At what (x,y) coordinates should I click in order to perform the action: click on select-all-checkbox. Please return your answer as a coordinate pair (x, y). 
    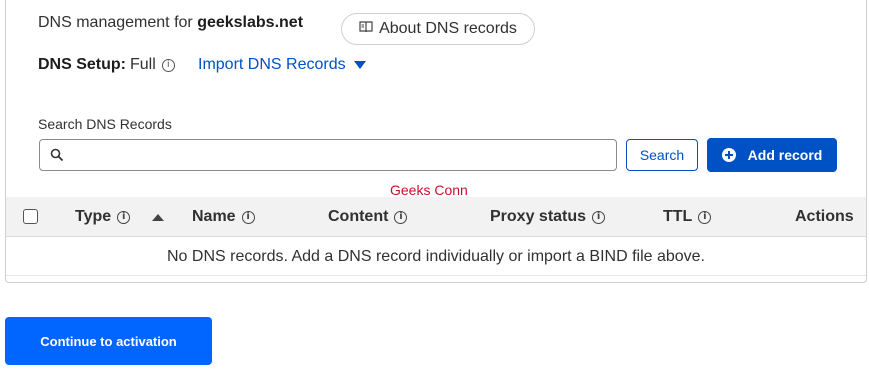
    Looking at the image, I should click on (30, 216).